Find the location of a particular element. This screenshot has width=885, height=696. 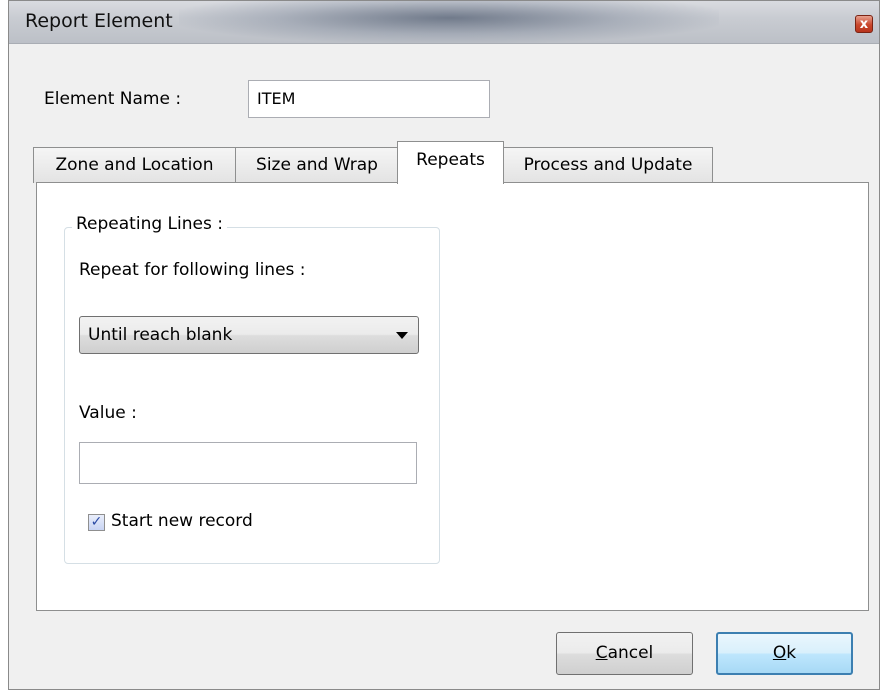

title-bar: Report Element x is located at coordinates (444, 22).